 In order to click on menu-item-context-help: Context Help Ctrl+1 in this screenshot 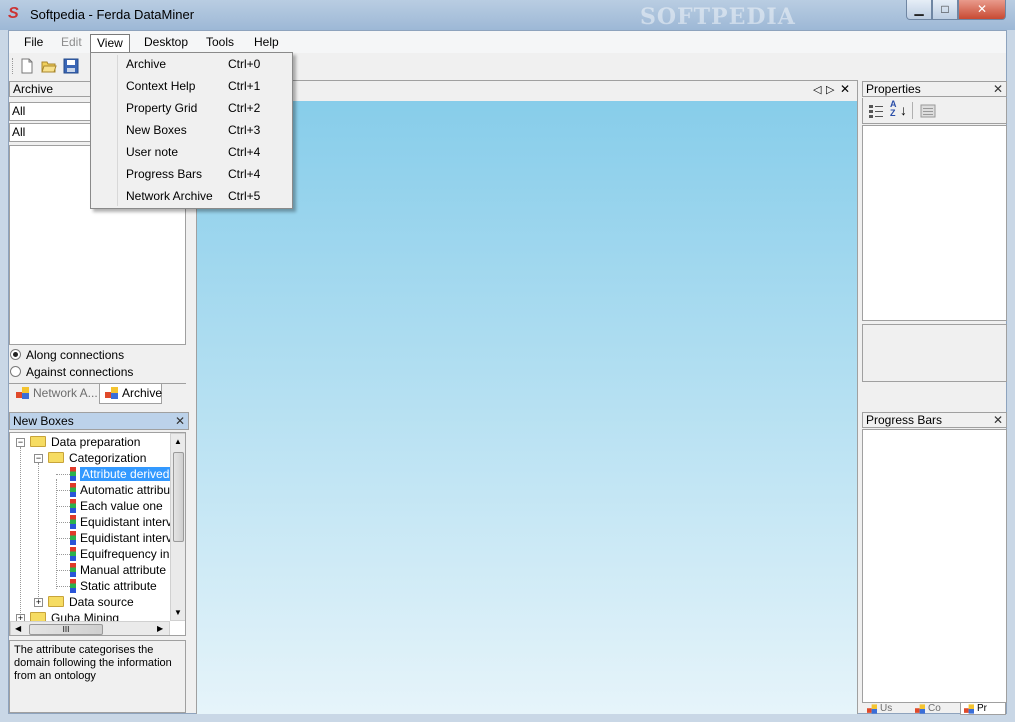, I will do `click(191, 86)`.